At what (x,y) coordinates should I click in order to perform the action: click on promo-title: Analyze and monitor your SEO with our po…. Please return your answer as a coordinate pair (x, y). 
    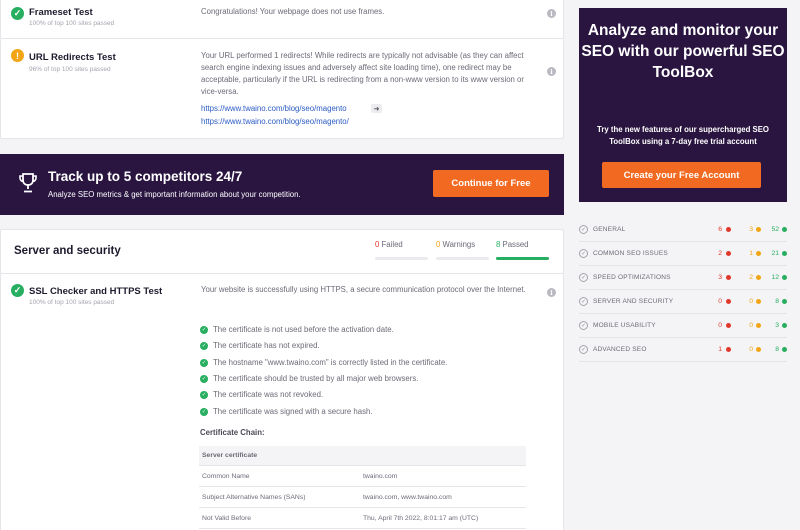
    Looking at the image, I should click on (683, 51).